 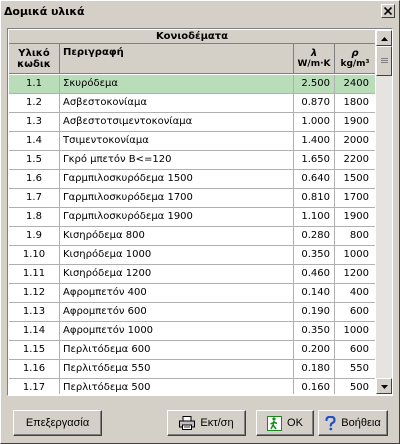 I want to click on table-row: 1.3 Ασβεστοτσιμεντοκονίαμα 1.000 1900, so click(x=192, y=122).